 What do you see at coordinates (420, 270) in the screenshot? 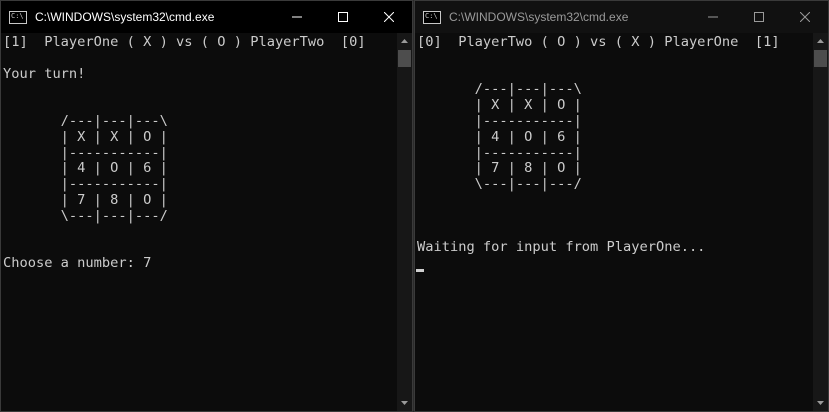
I see `text-cursor` at bounding box center [420, 270].